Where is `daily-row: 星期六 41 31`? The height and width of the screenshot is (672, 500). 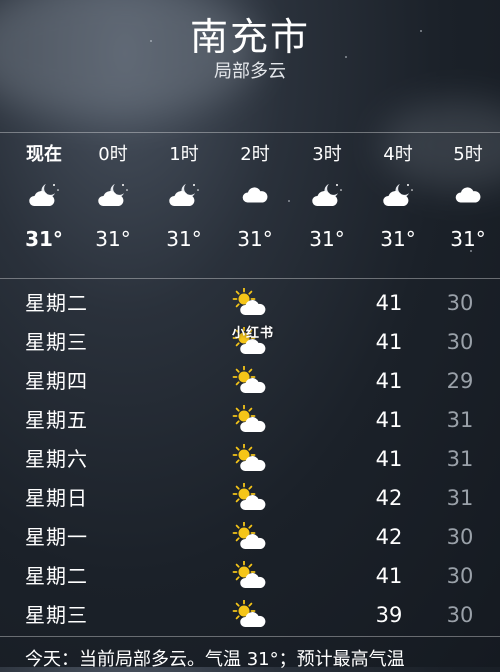 daily-row: 星期六 41 31 is located at coordinates (250, 459).